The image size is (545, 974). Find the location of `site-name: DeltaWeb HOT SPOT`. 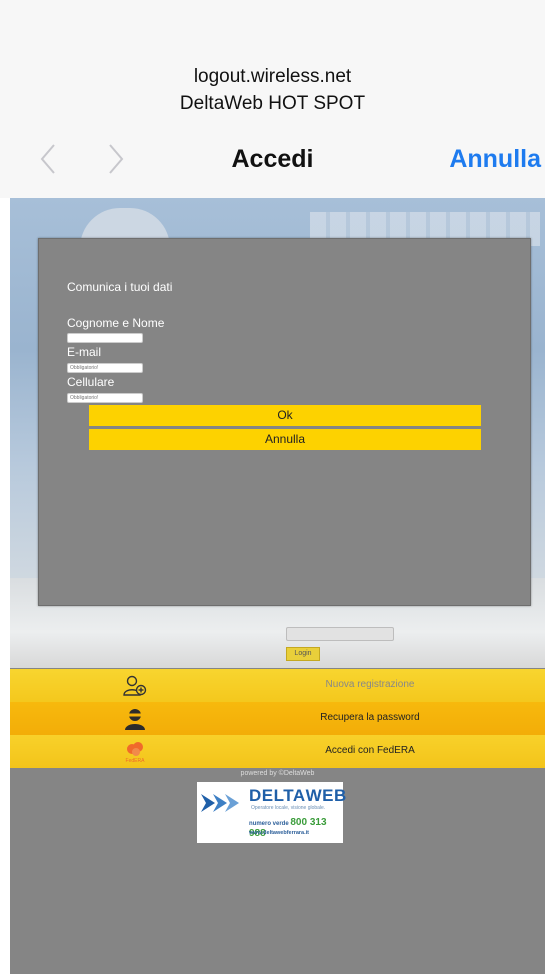

site-name: DeltaWeb HOT SPOT is located at coordinates (272, 103).